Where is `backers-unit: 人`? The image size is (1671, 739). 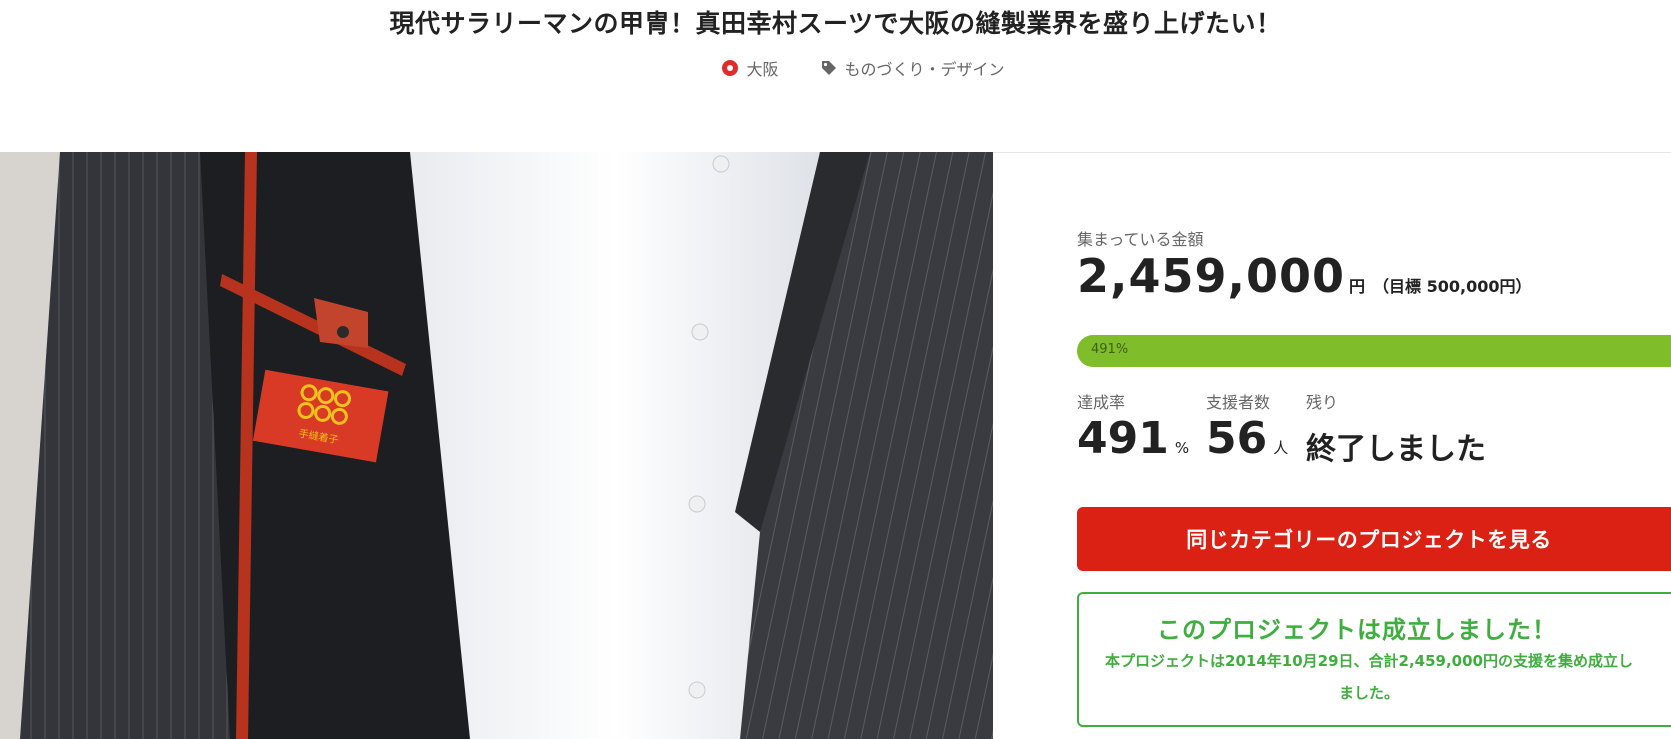
backers-unit: 人 is located at coordinates (1281, 448).